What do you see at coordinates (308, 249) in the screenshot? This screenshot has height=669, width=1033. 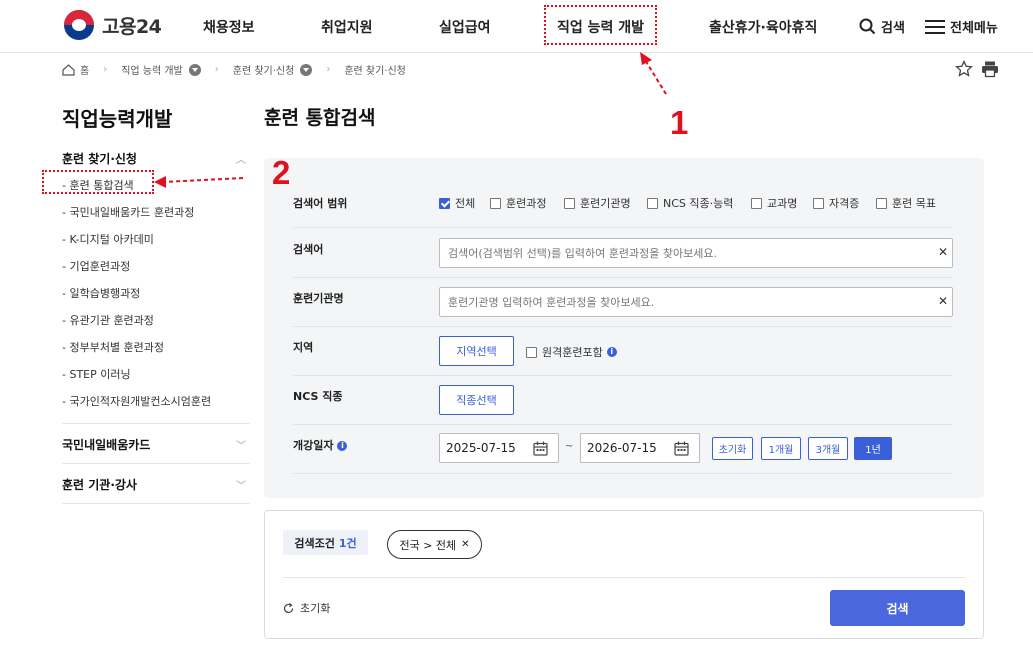 I see `keyword-label: 검색어` at bounding box center [308, 249].